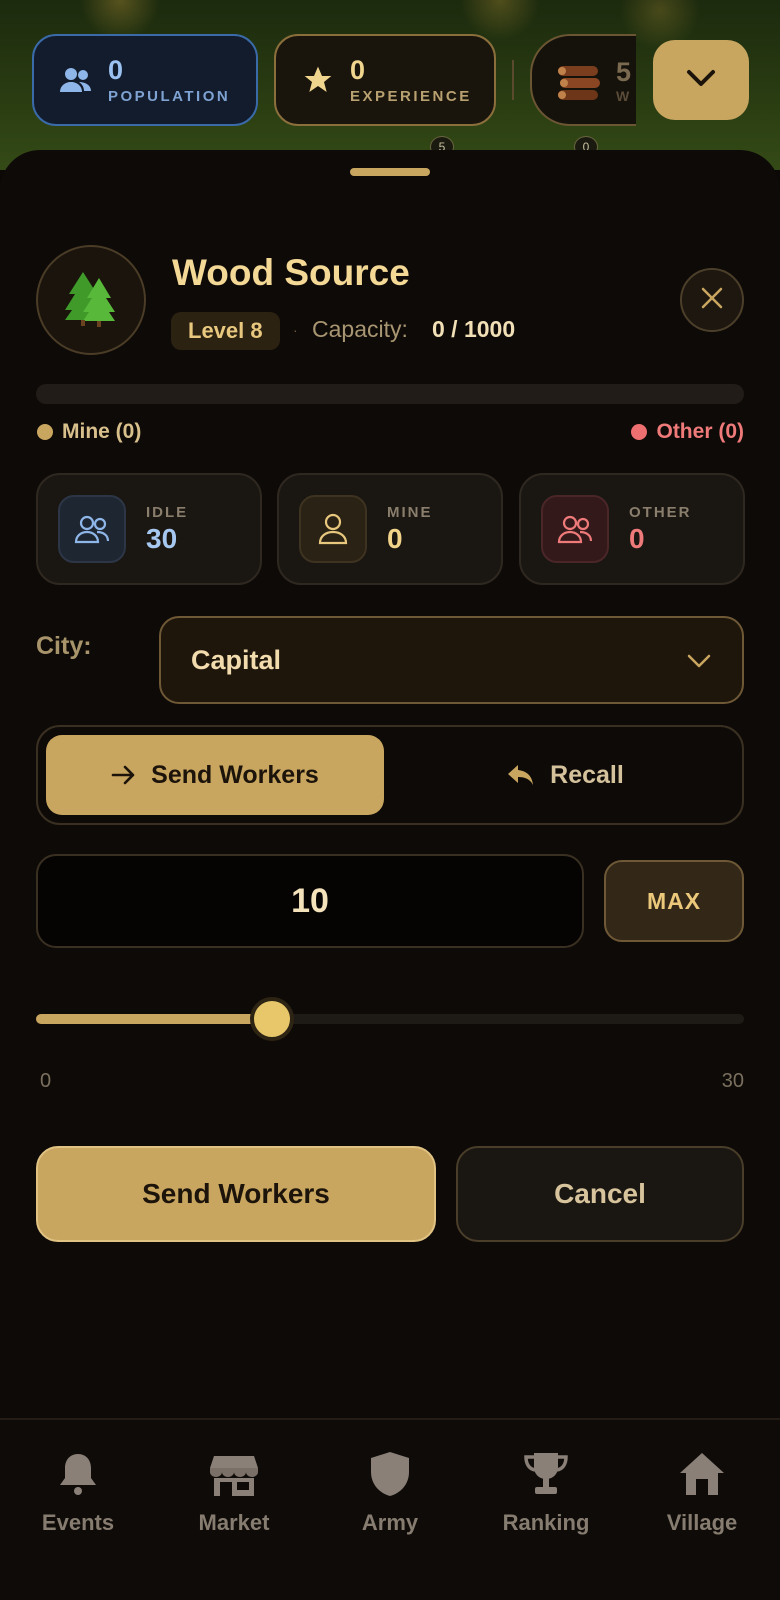  I want to click on nav-label: Army, so click(390, 1522).